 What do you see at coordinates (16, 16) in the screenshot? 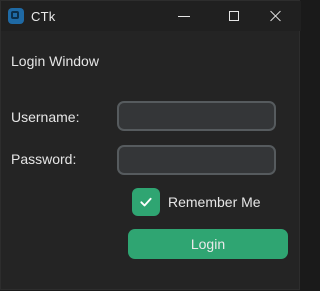
I see `app-icon` at bounding box center [16, 16].